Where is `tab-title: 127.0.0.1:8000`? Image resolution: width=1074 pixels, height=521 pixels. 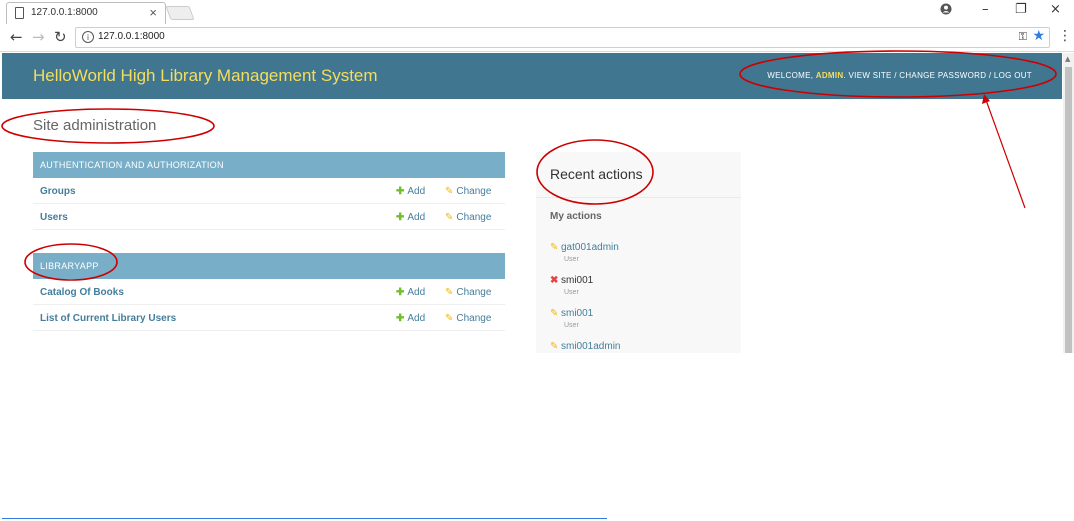 tab-title: 127.0.0.1:8000 is located at coordinates (64, 12).